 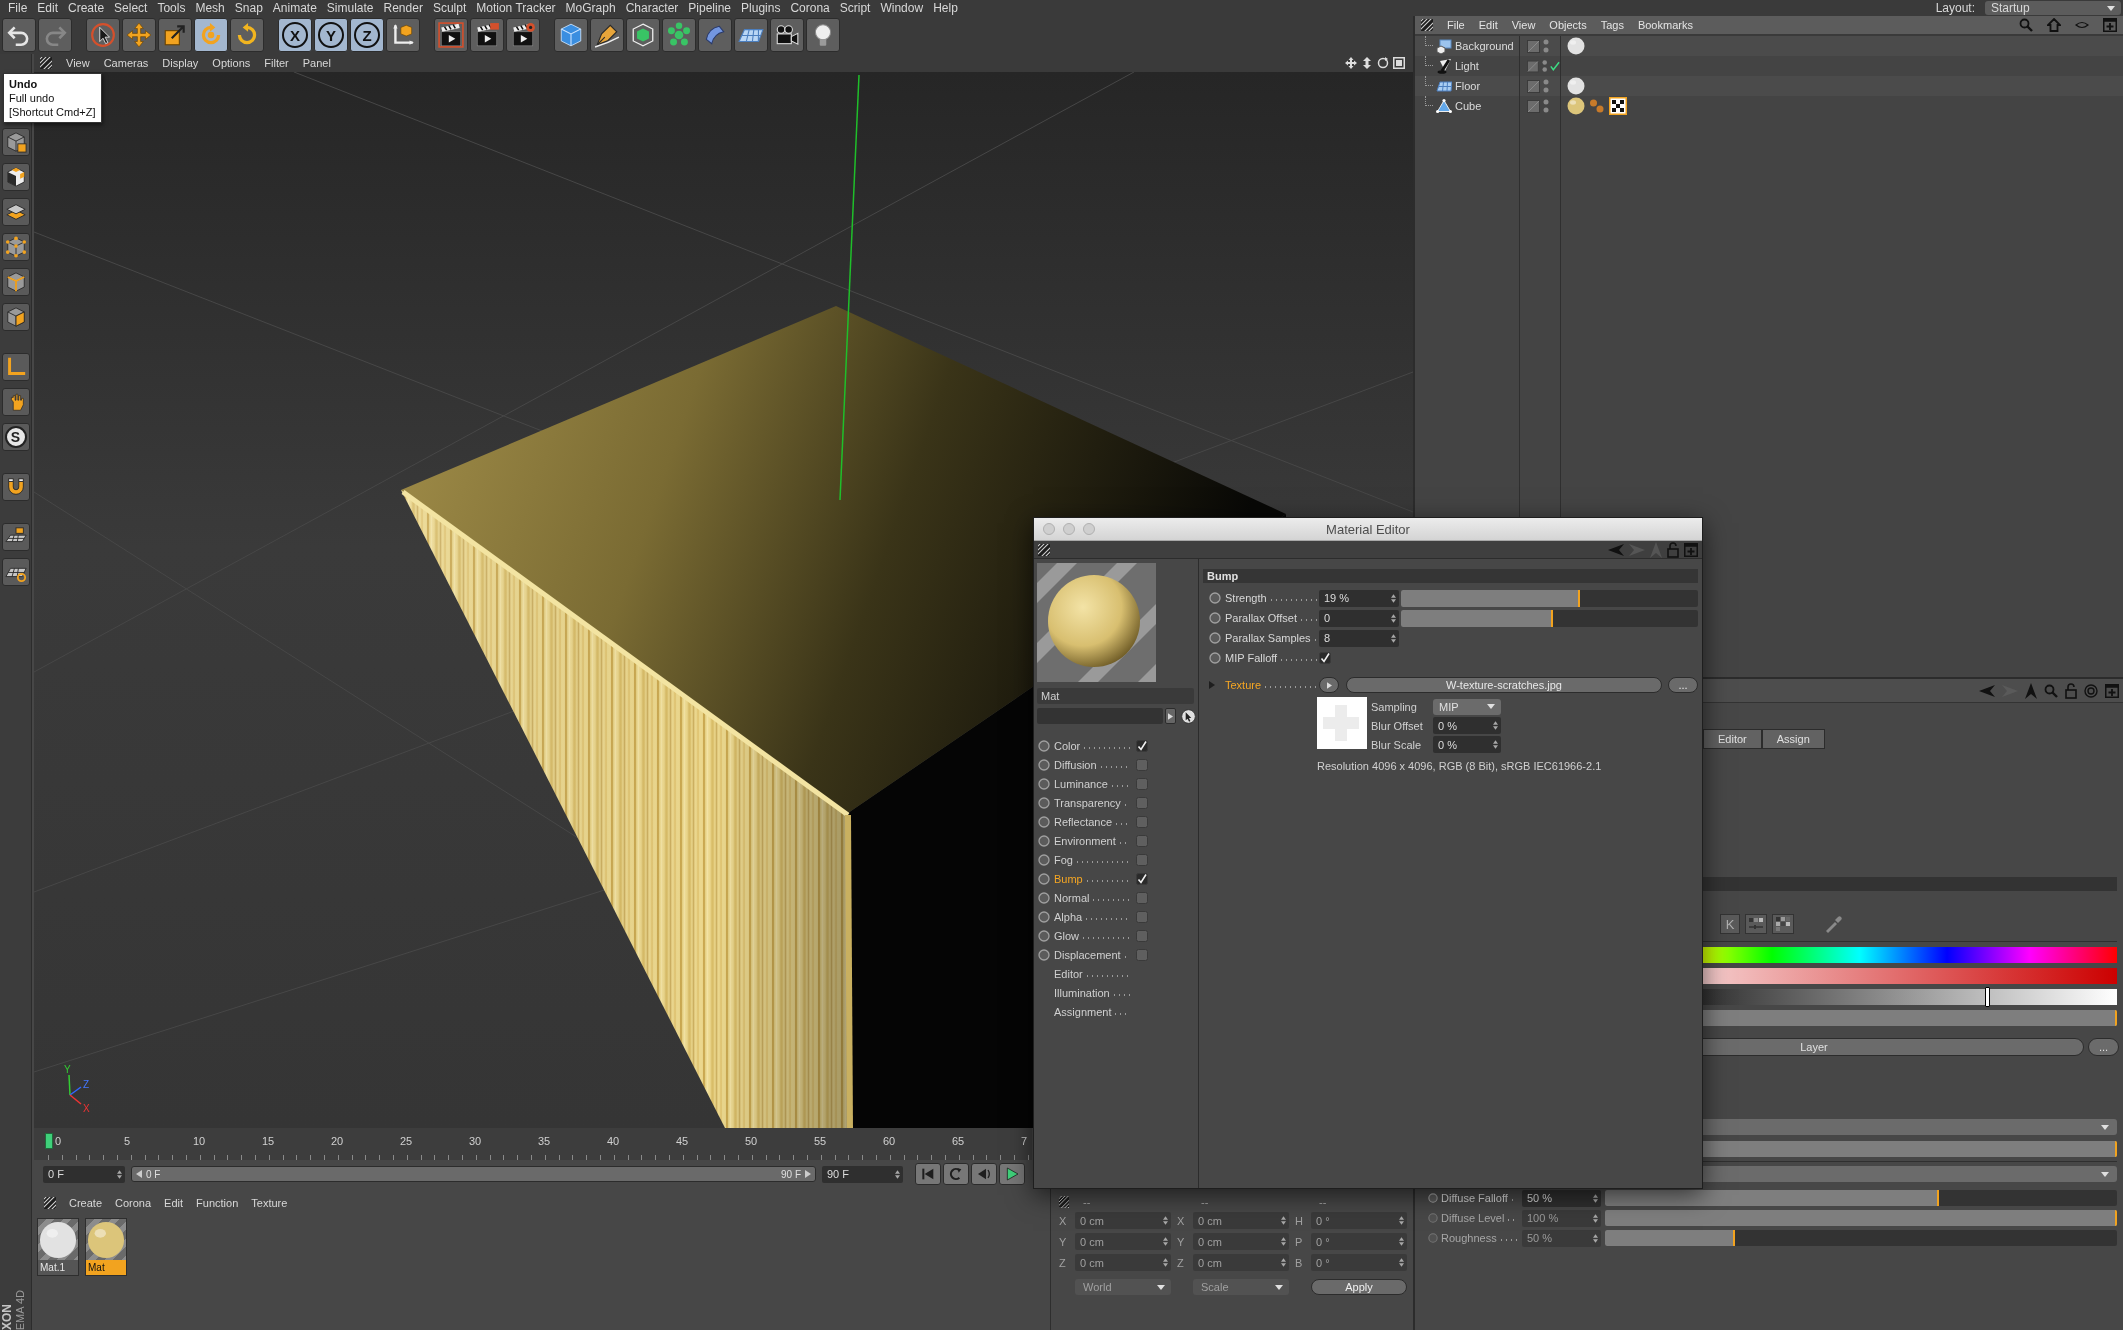 I want to click on arrow-button, so click(x=1170, y=716).